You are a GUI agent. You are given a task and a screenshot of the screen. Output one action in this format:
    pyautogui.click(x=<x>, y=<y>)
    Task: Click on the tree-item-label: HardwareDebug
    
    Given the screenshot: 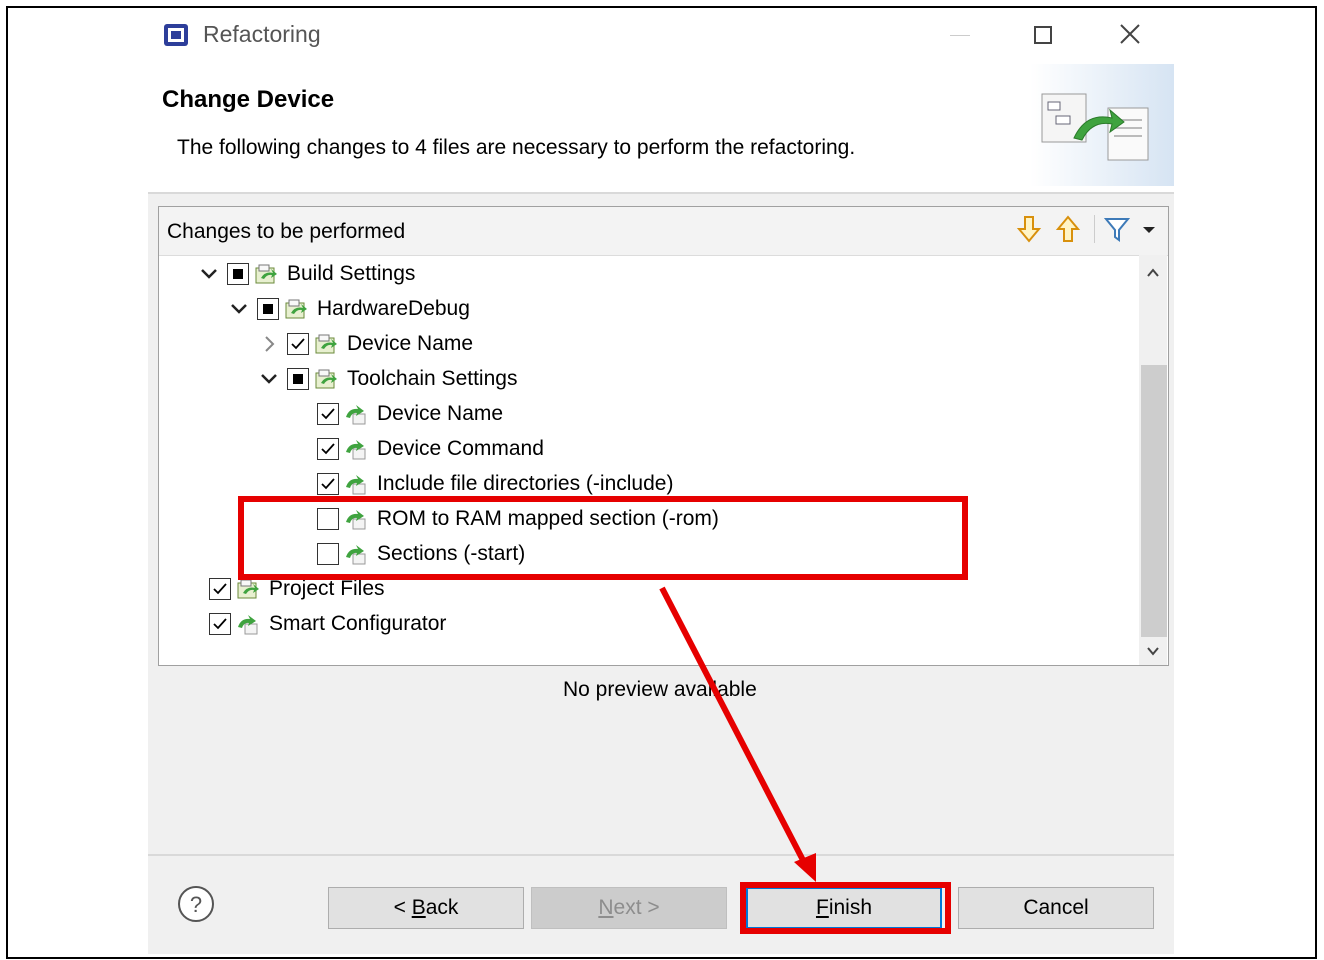 What is the action you would take?
    pyautogui.click(x=393, y=308)
    